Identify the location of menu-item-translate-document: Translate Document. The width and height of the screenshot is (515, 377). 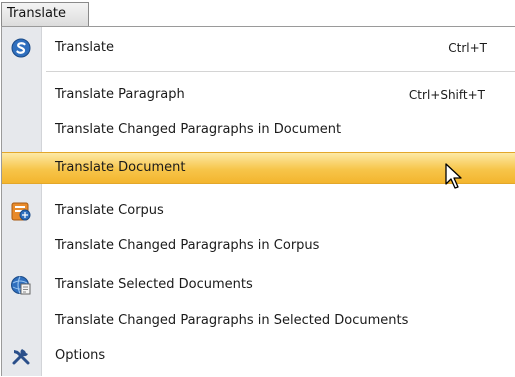
(258, 168).